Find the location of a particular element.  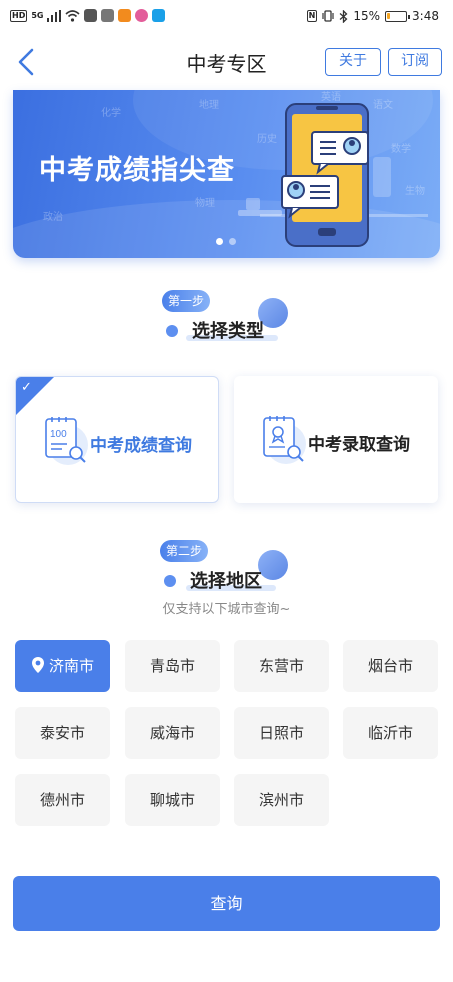

city-label: 滨州市 is located at coordinates (281, 800).